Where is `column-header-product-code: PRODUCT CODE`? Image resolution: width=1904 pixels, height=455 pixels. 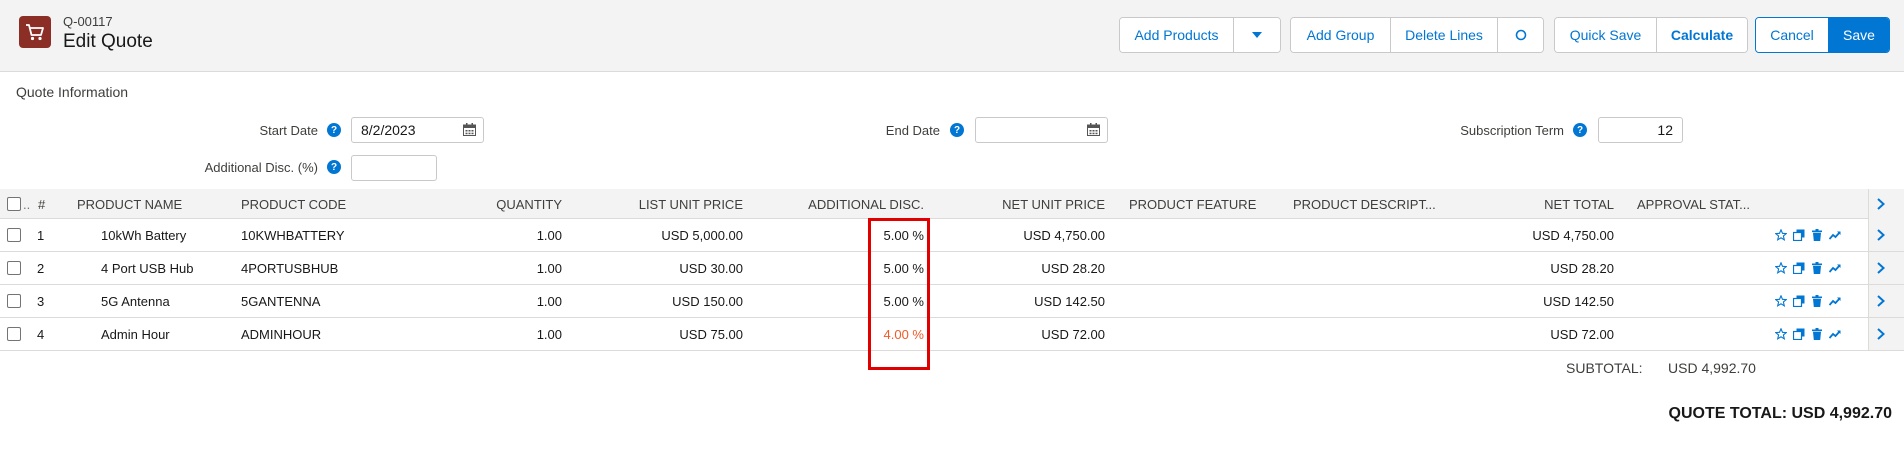 column-header-product-code: PRODUCT CODE is located at coordinates (293, 204).